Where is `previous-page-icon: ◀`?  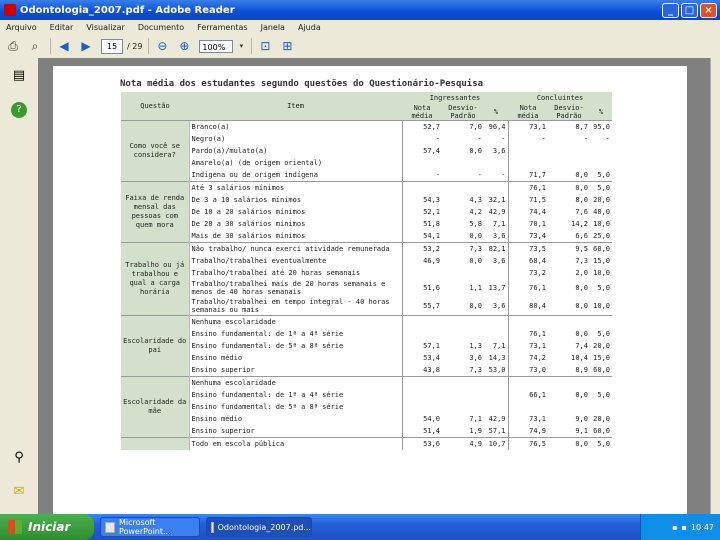
previous-page-icon: ◀ is located at coordinates (64, 46).